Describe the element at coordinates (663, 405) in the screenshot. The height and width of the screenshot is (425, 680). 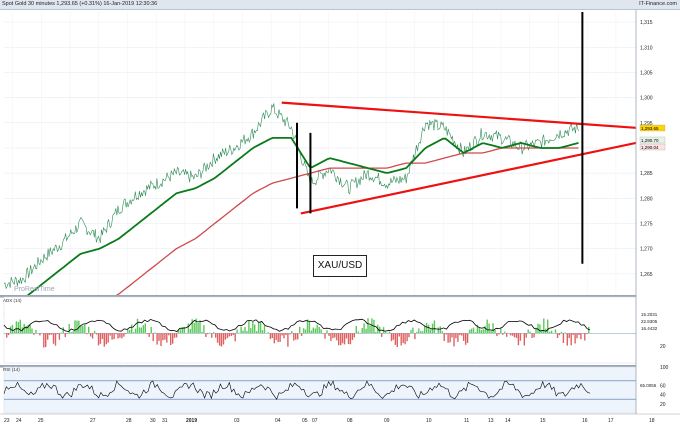
I see `rsi-tick-label: 20` at that location.